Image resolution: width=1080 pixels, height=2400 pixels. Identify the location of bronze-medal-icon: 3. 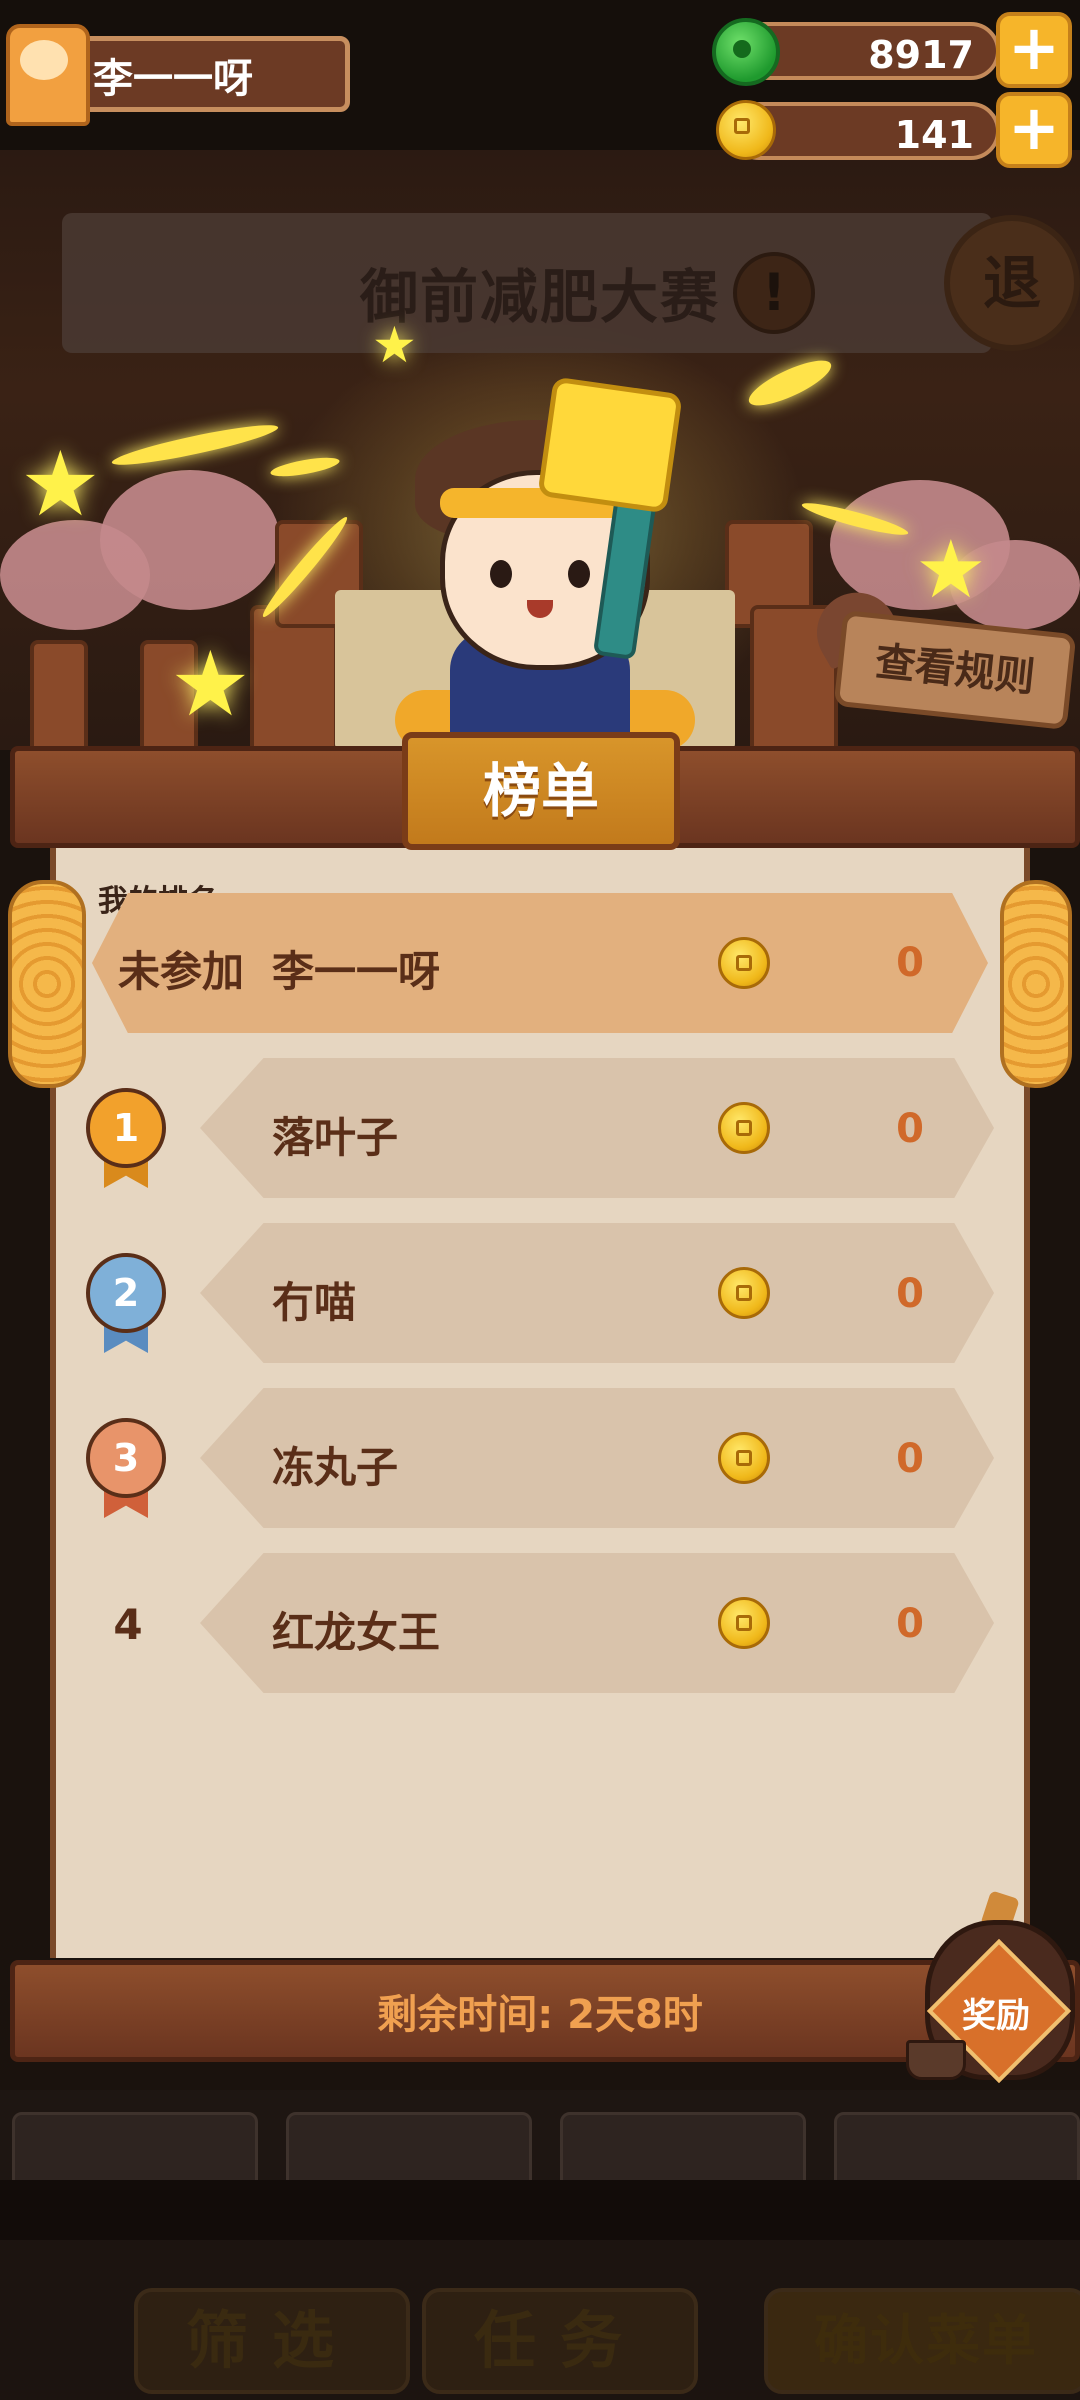
(126, 1468).